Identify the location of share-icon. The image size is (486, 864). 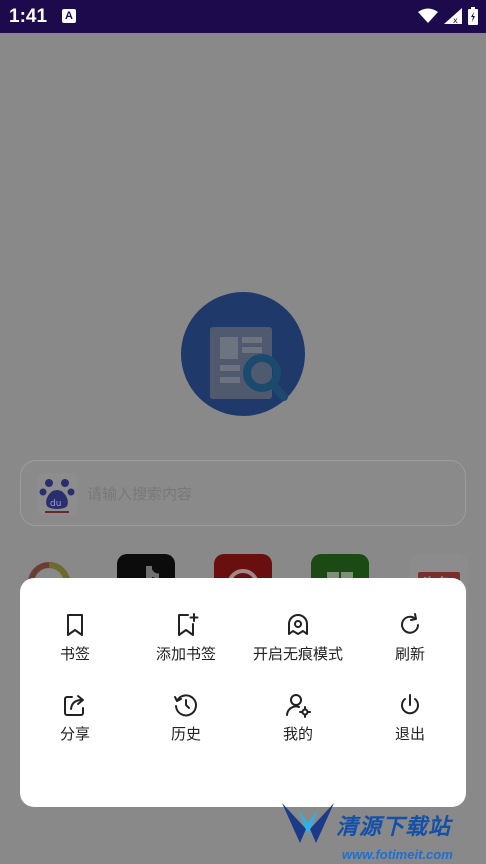
(74, 705).